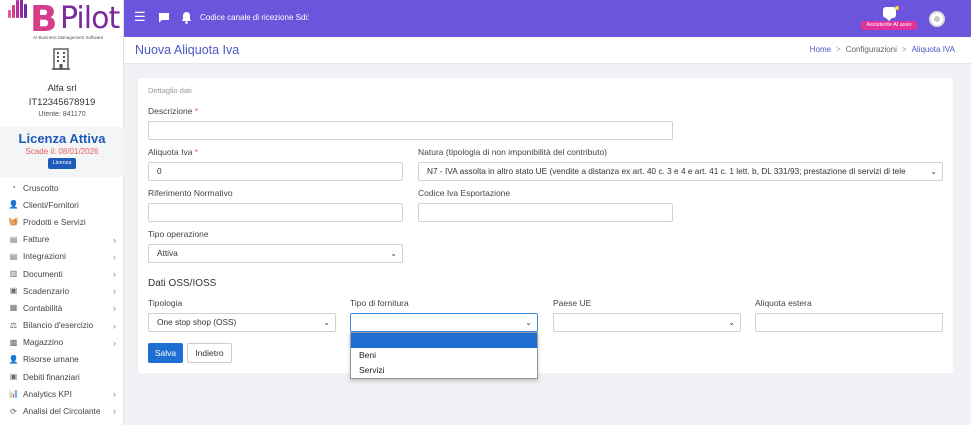 Image resolution: width=971 pixels, height=425 pixels. I want to click on sidebar-item-label: Bilancio d'esercizio, so click(58, 325).